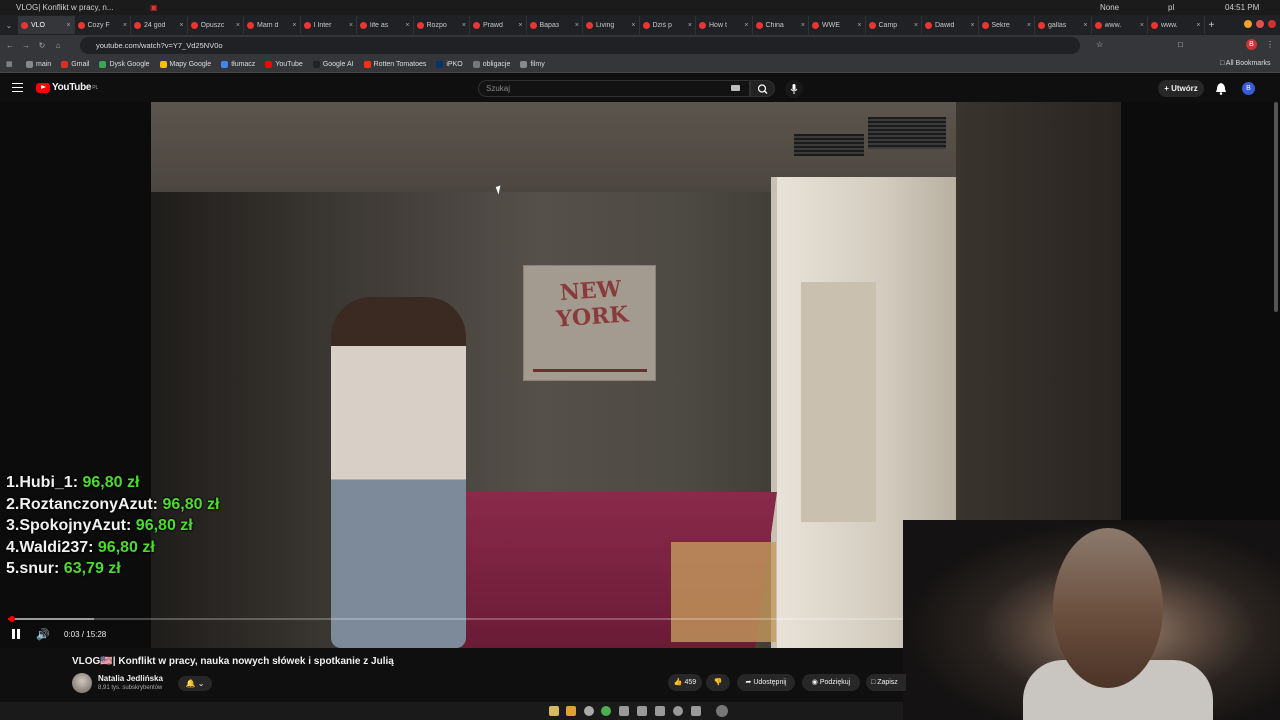 The image size is (1280, 720). Describe the element at coordinates (498, 25) in the screenshot. I see `browser-tab: Prawd ×` at that location.